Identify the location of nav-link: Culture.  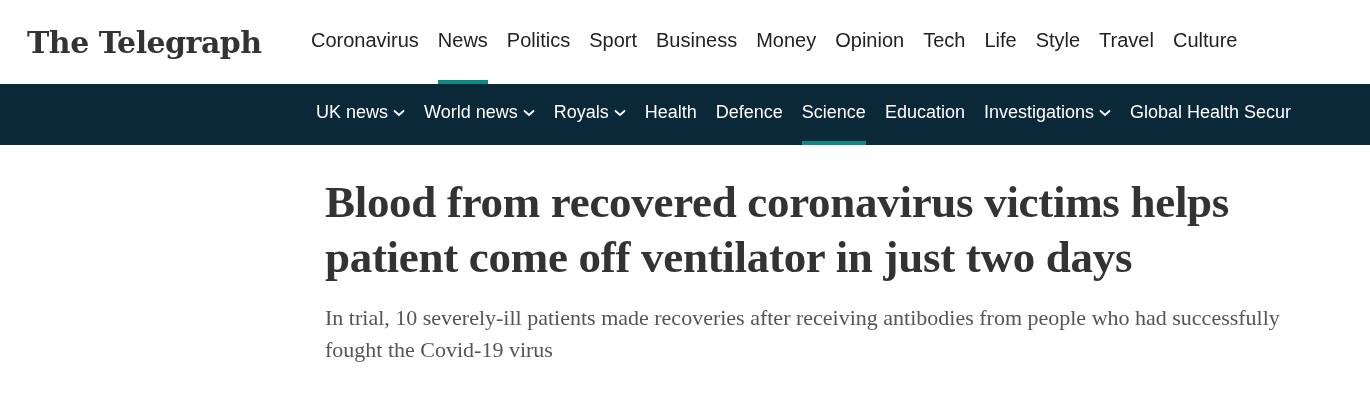
(1205, 42).